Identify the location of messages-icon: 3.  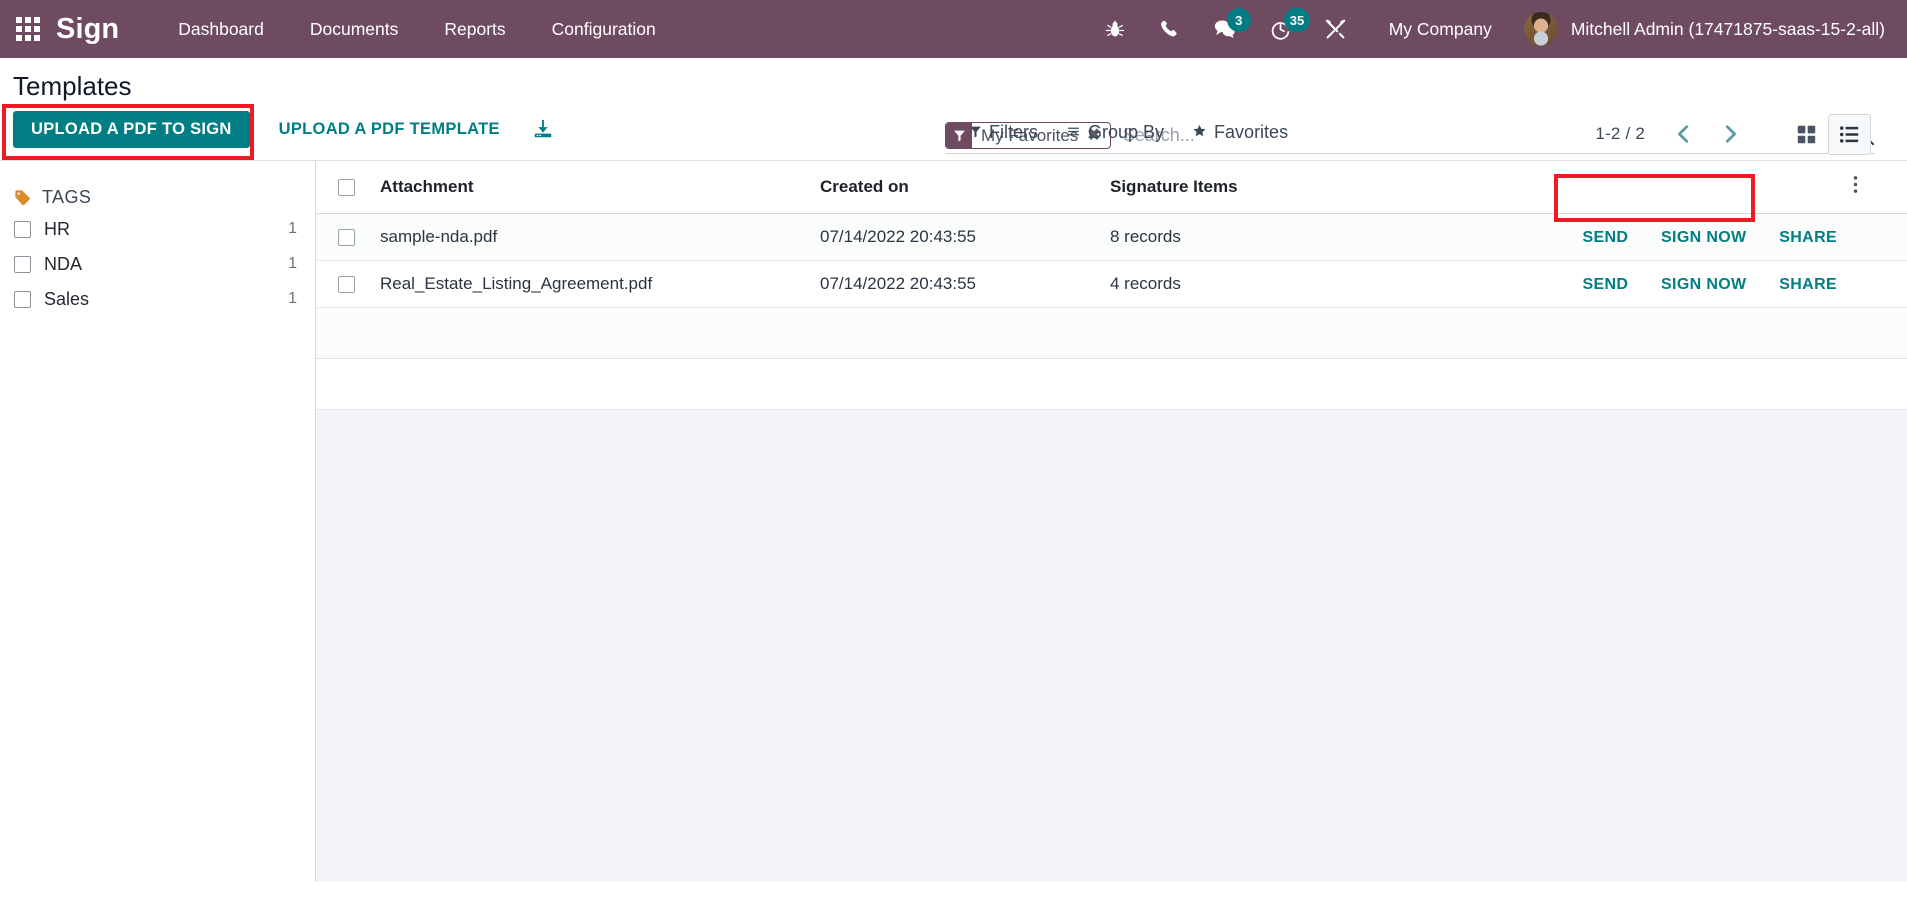
(1224, 29).